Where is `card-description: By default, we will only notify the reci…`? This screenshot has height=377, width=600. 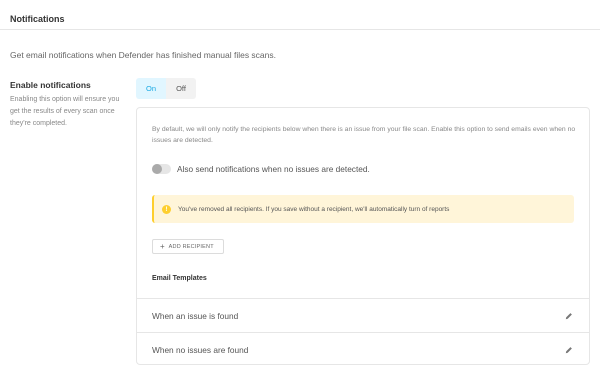
card-description: By default, we will only notify the reci… is located at coordinates (364, 135).